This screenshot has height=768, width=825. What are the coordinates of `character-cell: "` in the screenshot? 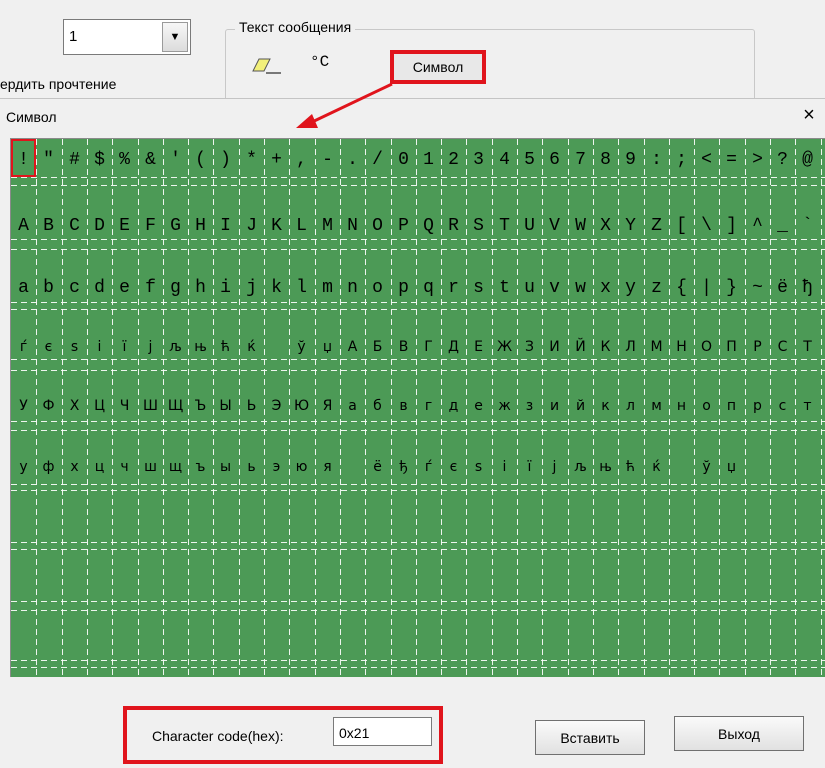 It's located at (48, 160).